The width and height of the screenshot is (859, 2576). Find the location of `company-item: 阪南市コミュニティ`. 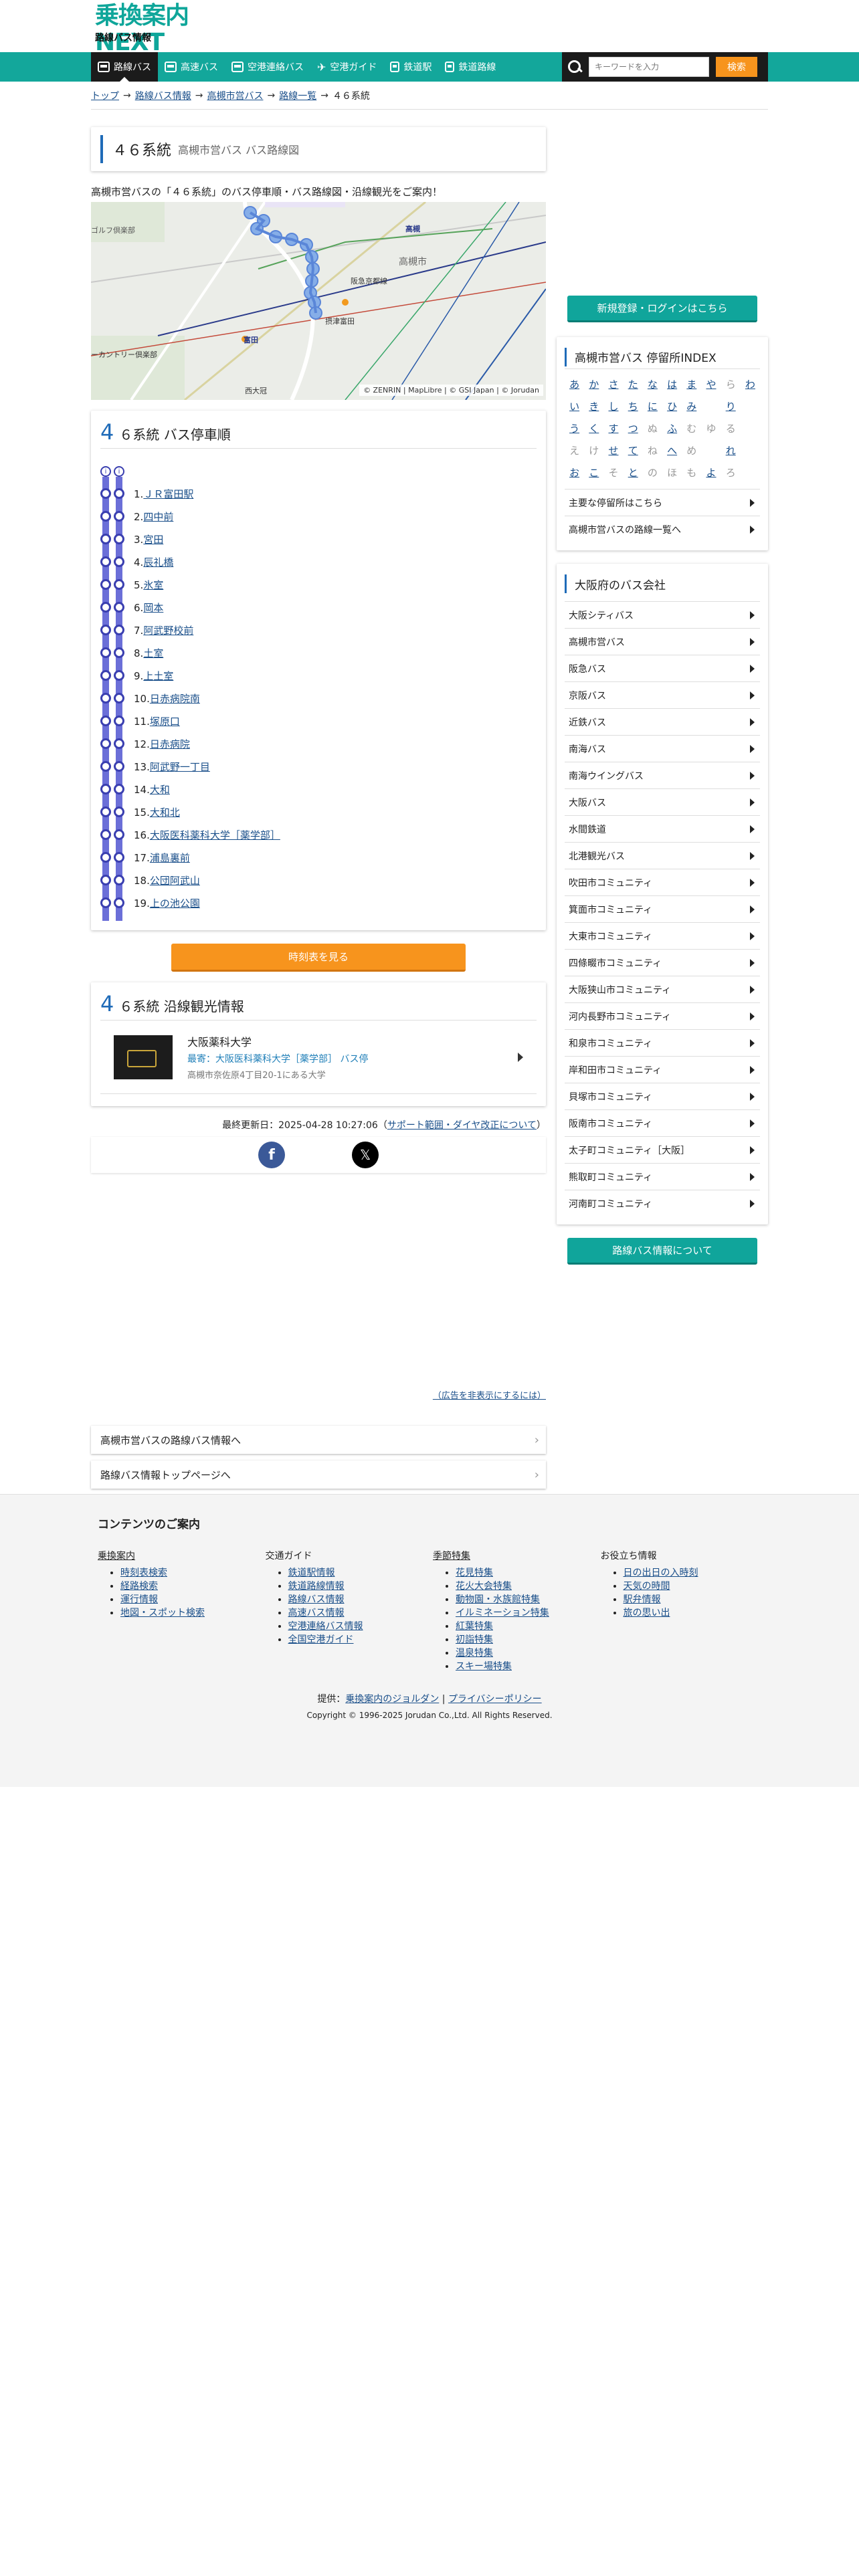

company-item: 阪南市コミュニティ is located at coordinates (662, 1122).